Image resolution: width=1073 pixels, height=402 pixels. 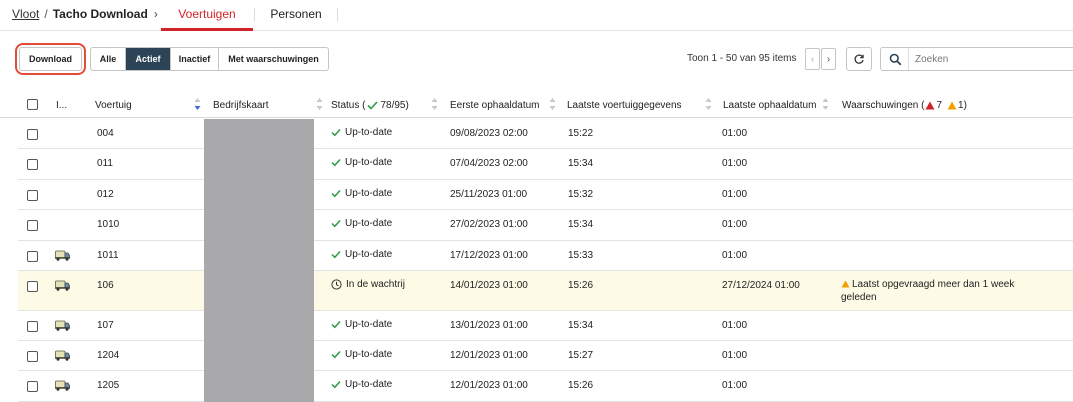 What do you see at coordinates (939, 105) in the screenshot?
I see `warnings-header-red-count: 7` at bounding box center [939, 105].